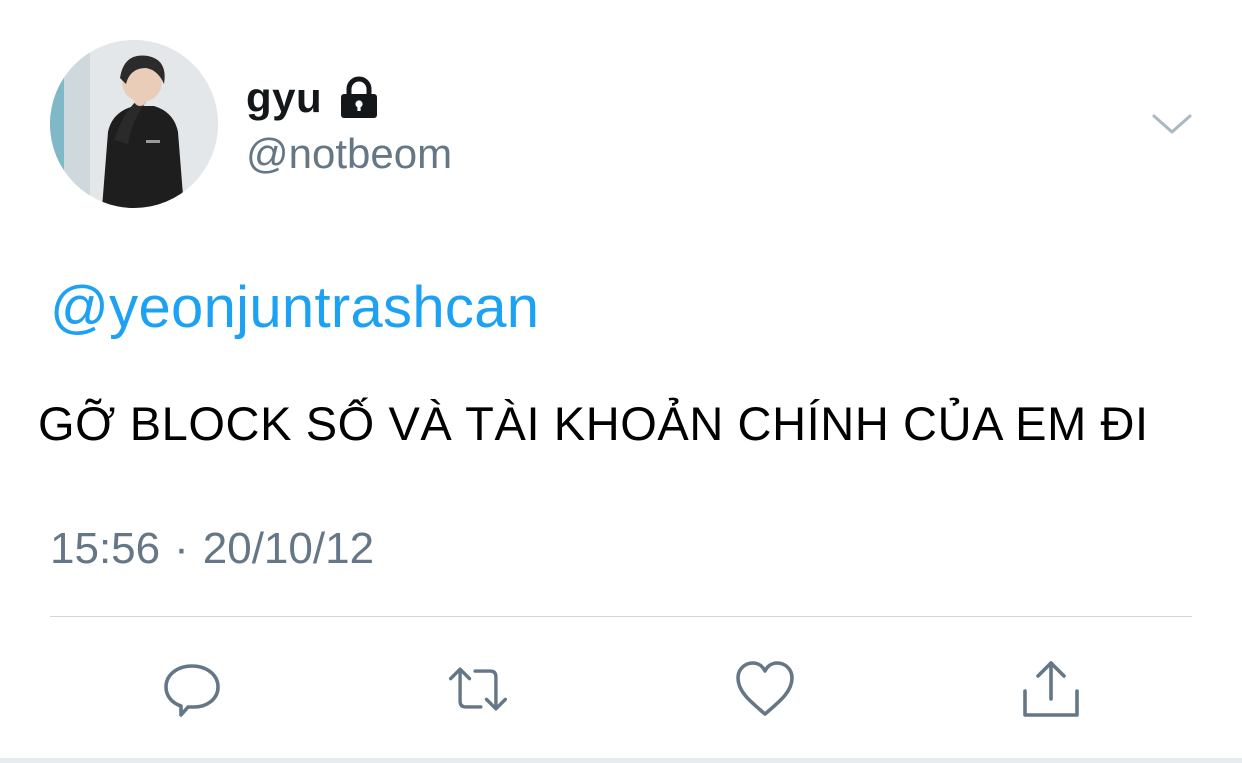 This screenshot has height=763, width=1242. I want to click on like-button, so click(765, 689).